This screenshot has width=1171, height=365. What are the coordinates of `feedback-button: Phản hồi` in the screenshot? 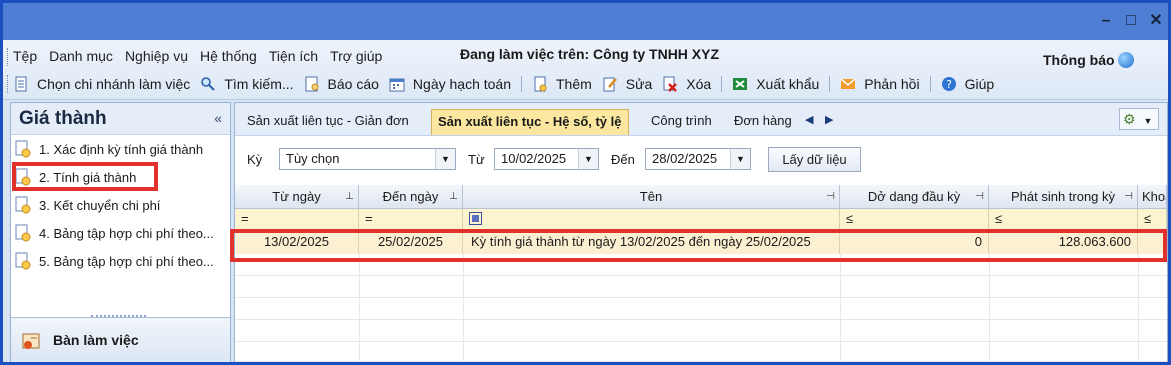 It's located at (880, 84).